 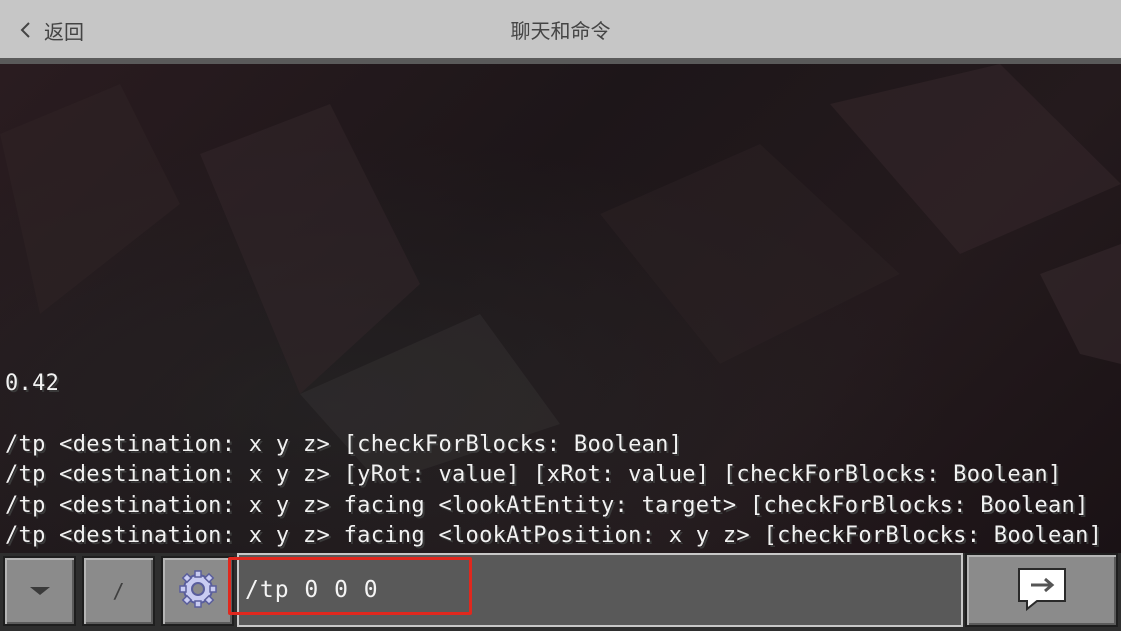 I want to click on triangle-down-icon, so click(x=40, y=591).